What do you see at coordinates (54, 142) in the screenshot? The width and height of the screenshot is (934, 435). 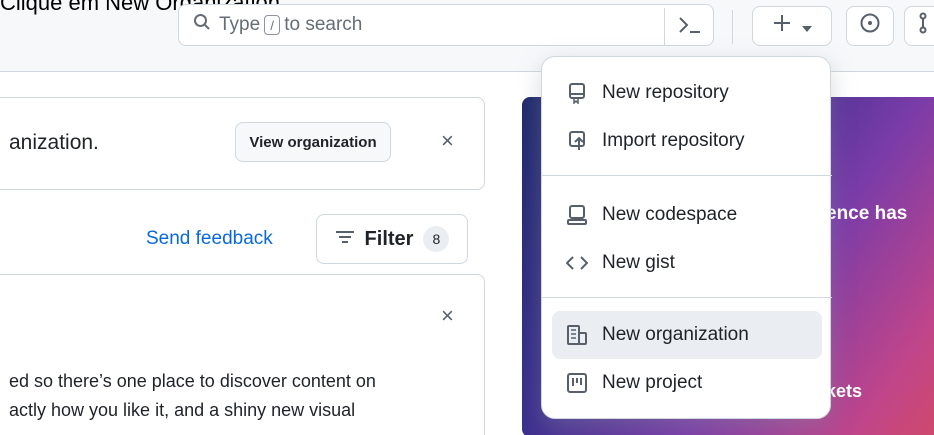 I see `banner-text: anization.` at bounding box center [54, 142].